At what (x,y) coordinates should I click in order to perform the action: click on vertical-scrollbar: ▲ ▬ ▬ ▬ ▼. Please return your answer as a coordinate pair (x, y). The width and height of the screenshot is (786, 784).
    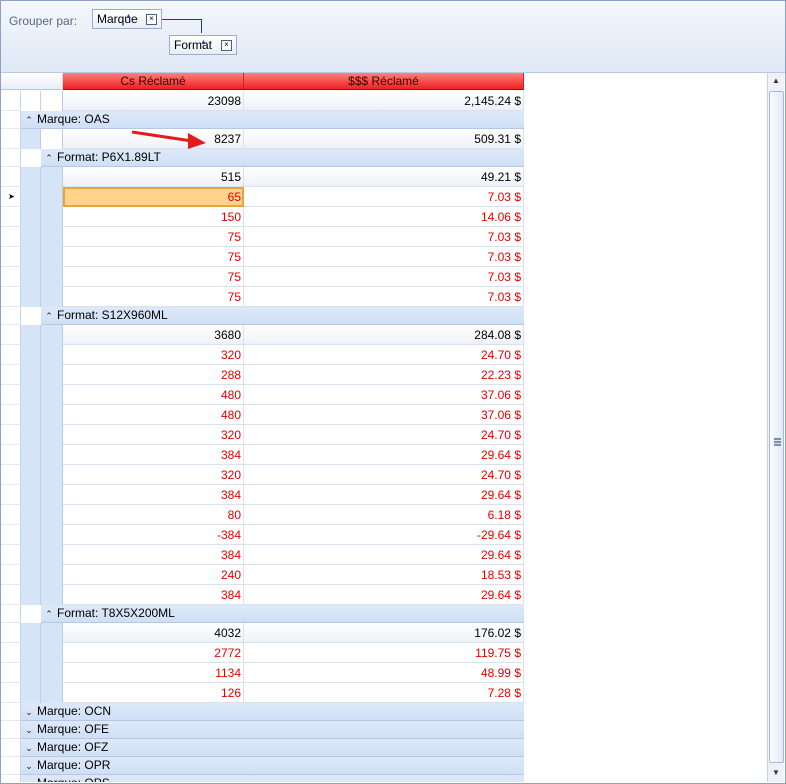
    Looking at the image, I should click on (775, 427).